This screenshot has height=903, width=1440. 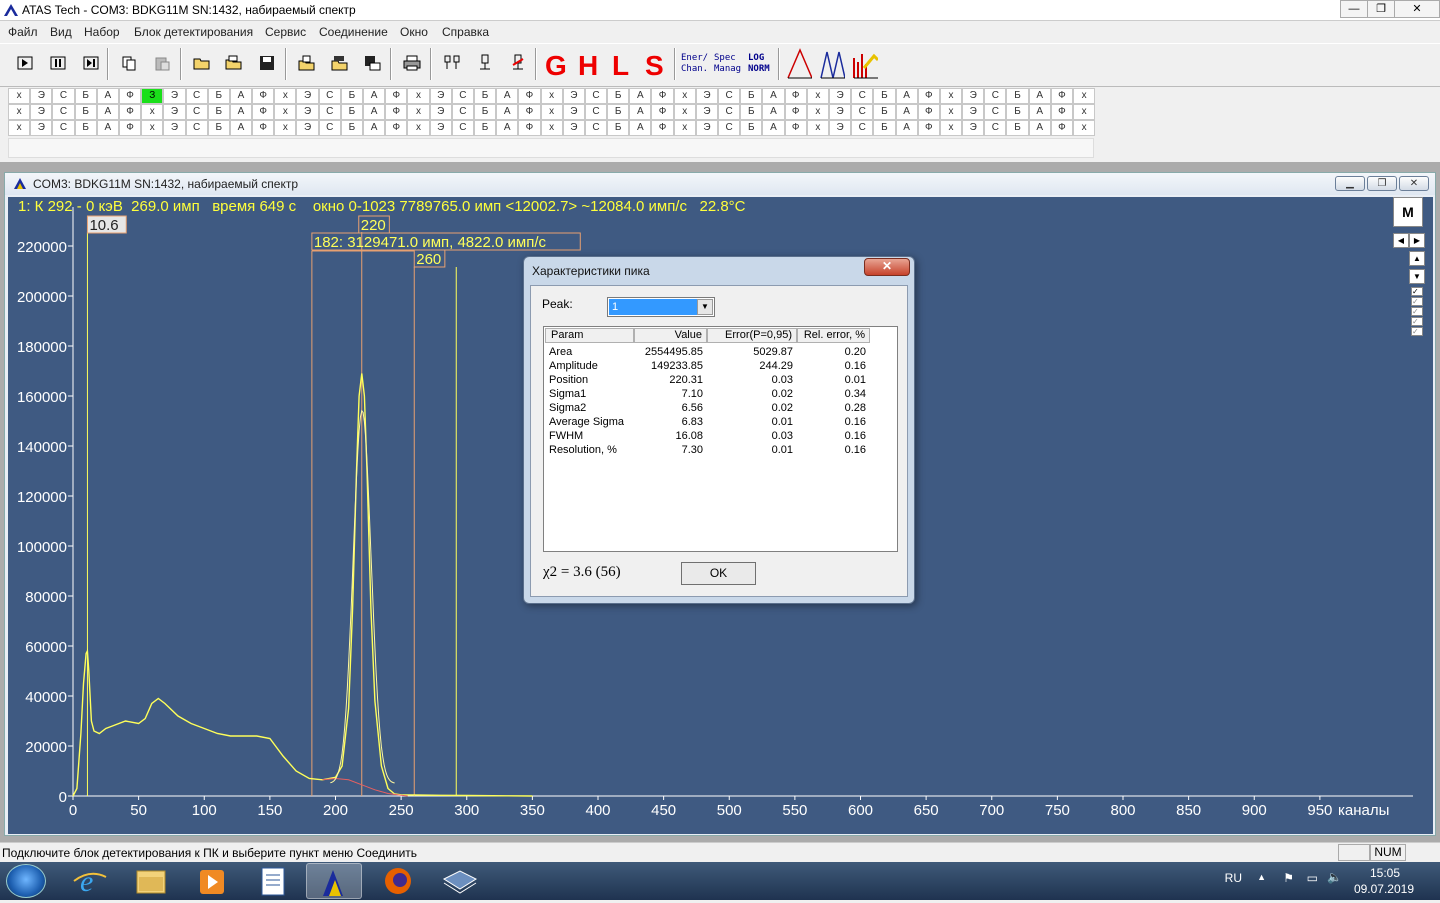 What do you see at coordinates (1354, 9) in the screenshot?
I see `minimize-button: —` at bounding box center [1354, 9].